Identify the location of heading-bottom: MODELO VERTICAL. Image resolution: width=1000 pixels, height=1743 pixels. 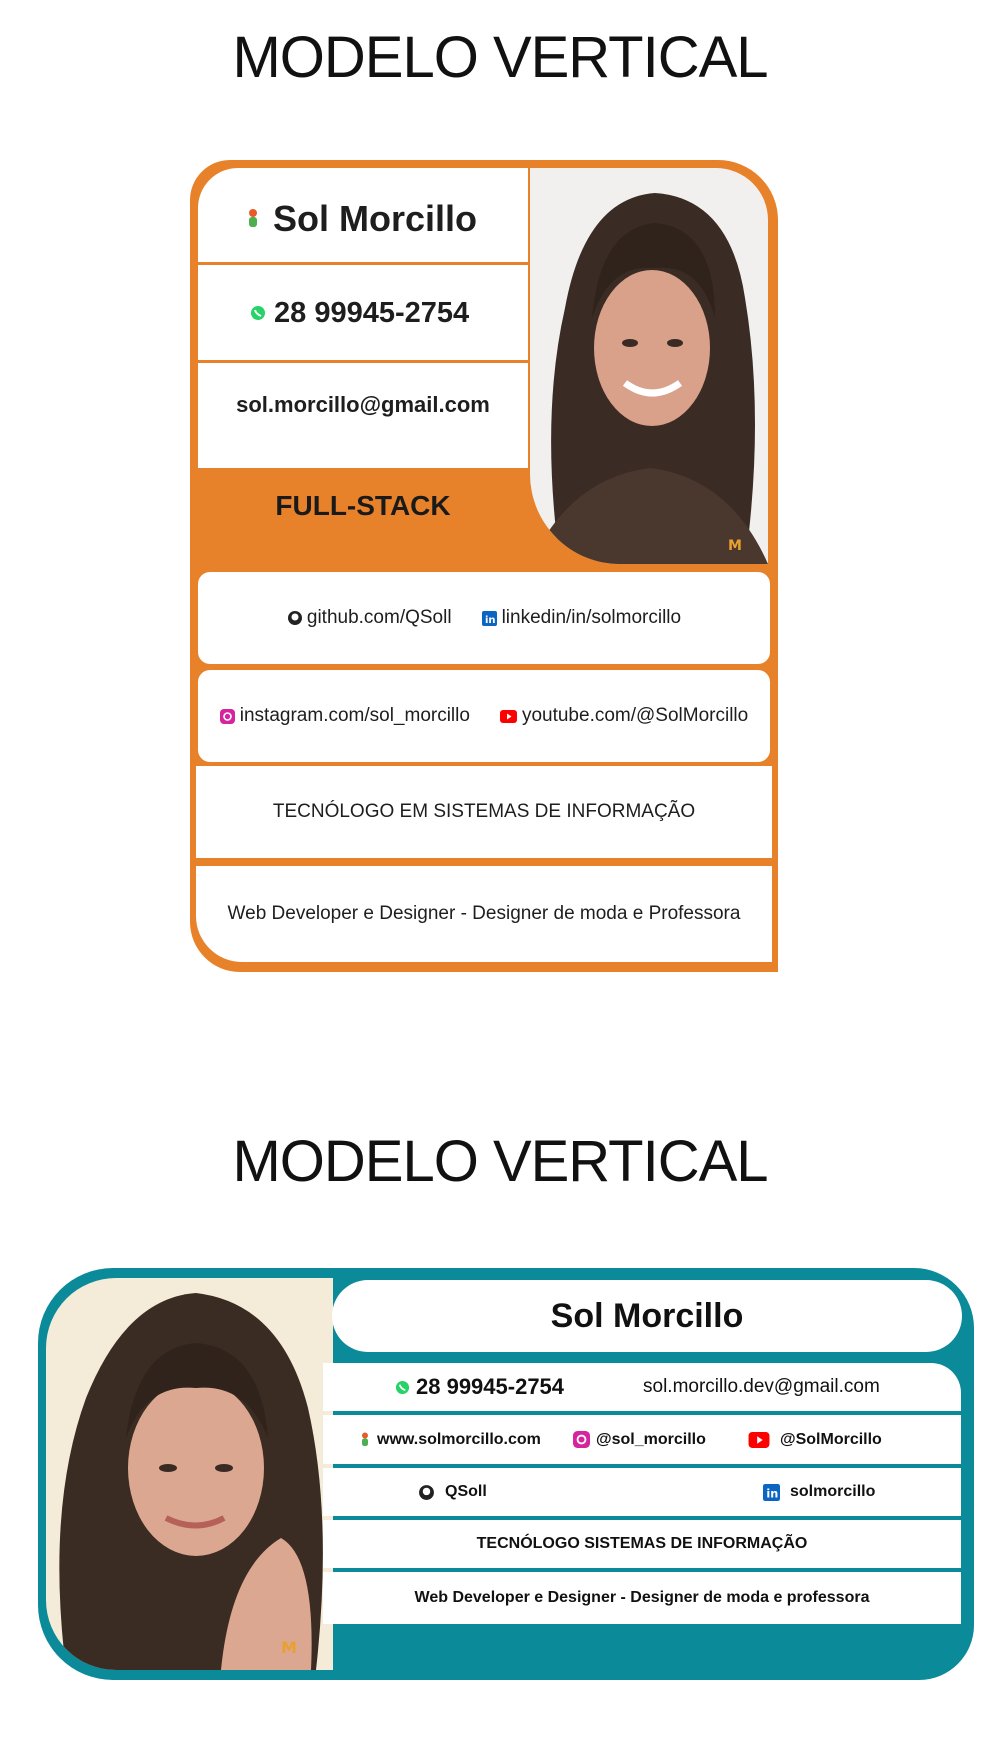
(500, 1161).